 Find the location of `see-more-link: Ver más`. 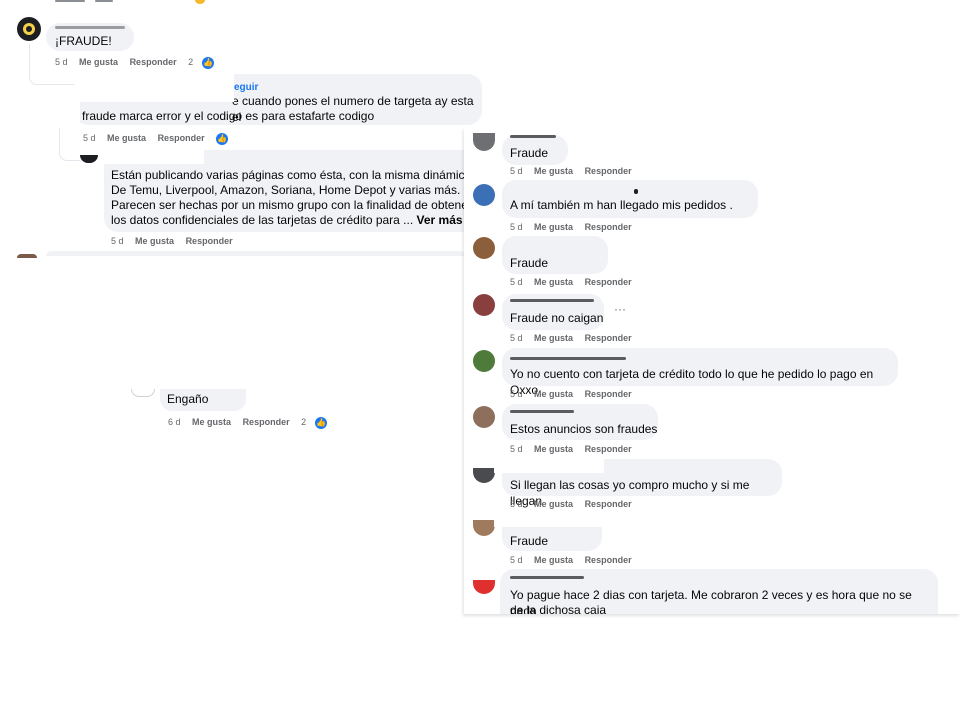

see-more-link: Ver más is located at coordinates (440, 220).